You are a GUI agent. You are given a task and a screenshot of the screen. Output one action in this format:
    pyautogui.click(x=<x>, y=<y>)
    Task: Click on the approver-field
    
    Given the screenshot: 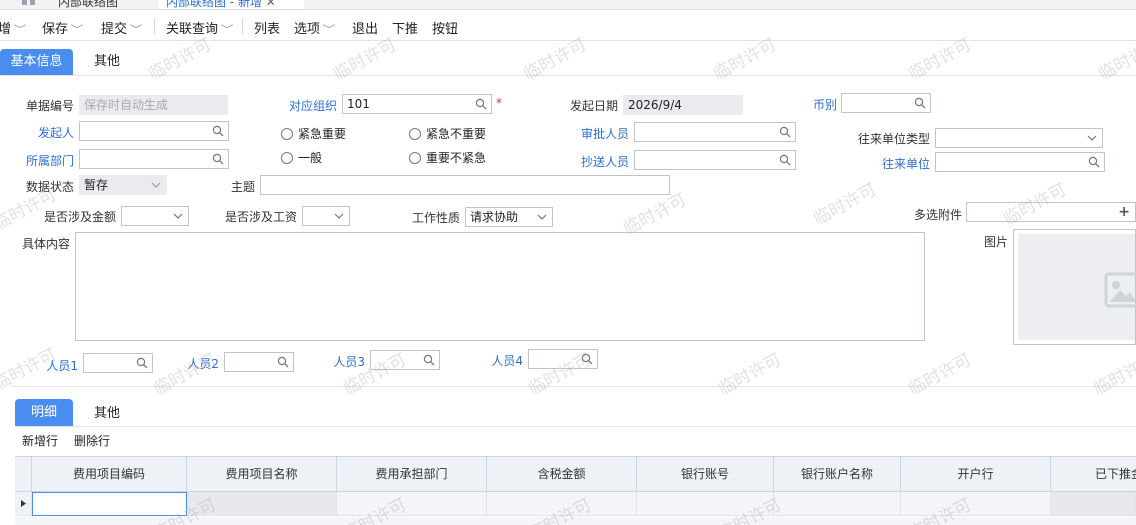 What is the action you would take?
    pyautogui.click(x=715, y=132)
    